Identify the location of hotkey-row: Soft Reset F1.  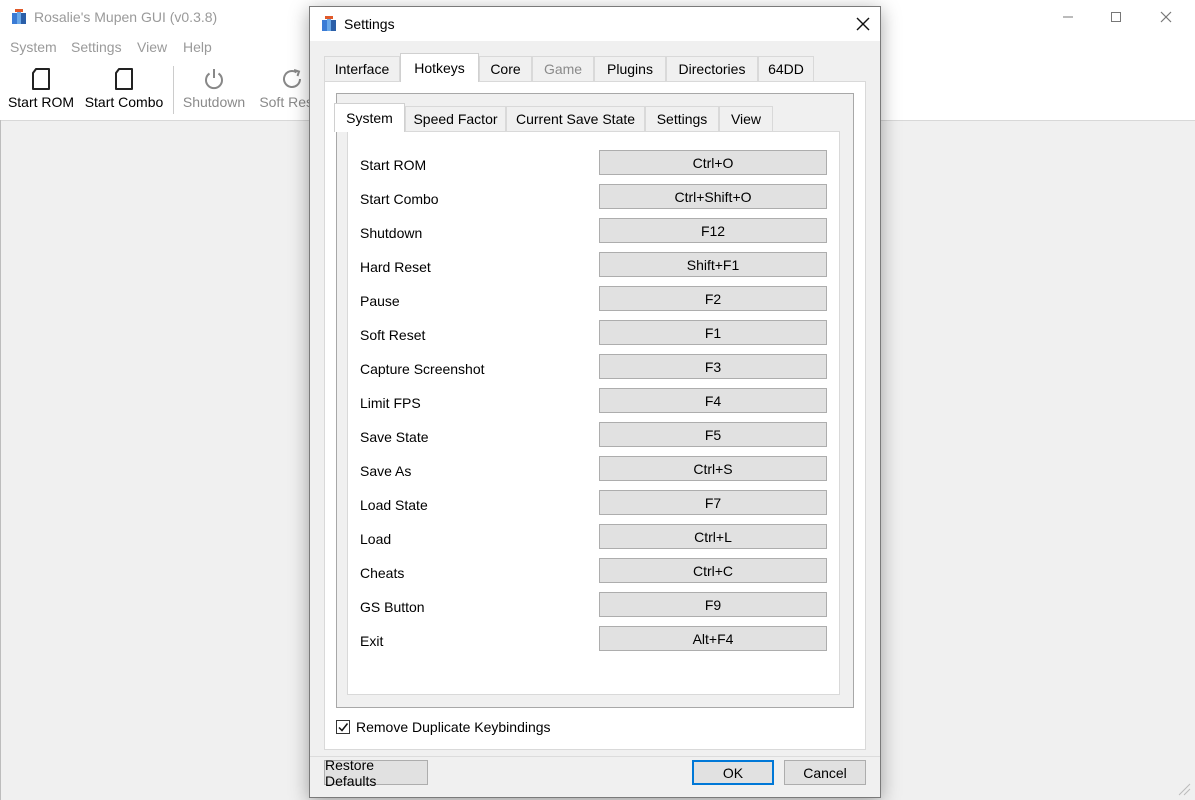
(594, 337).